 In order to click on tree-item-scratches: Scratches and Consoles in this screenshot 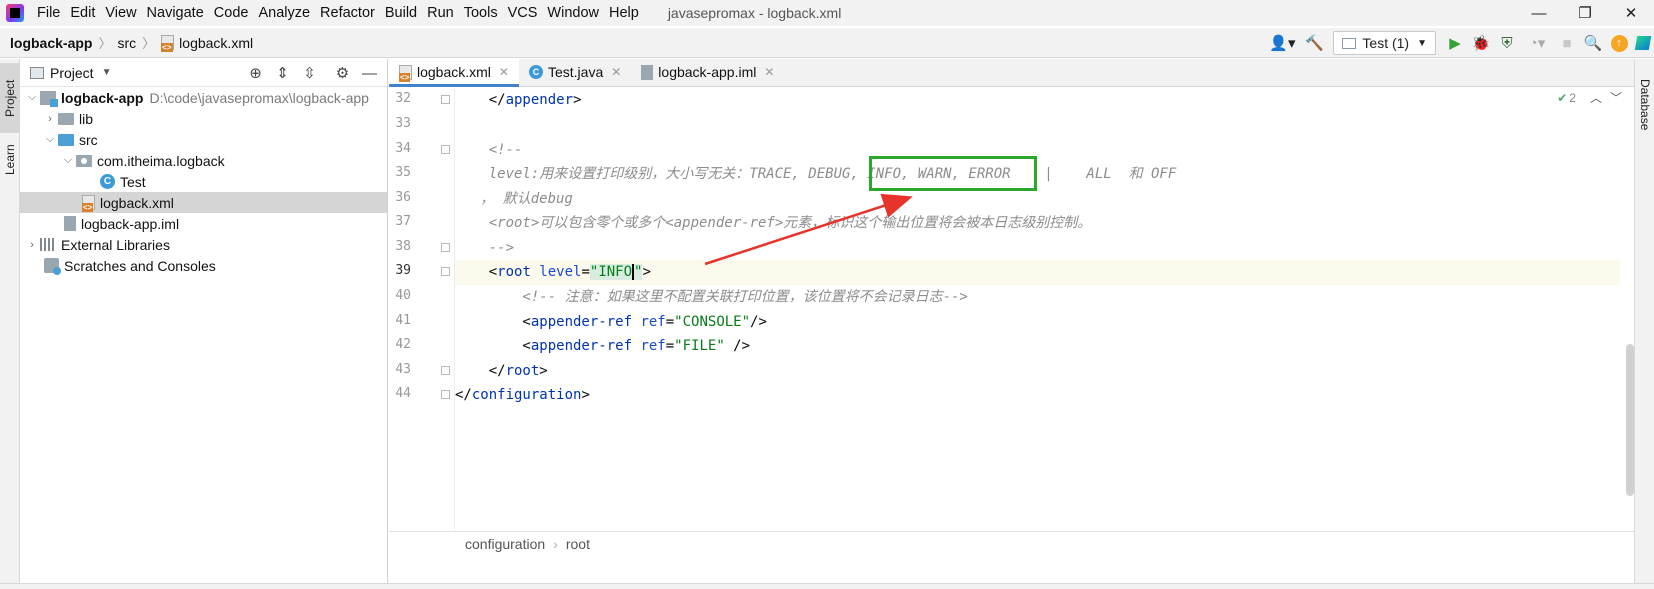, I will do `click(203, 265)`.